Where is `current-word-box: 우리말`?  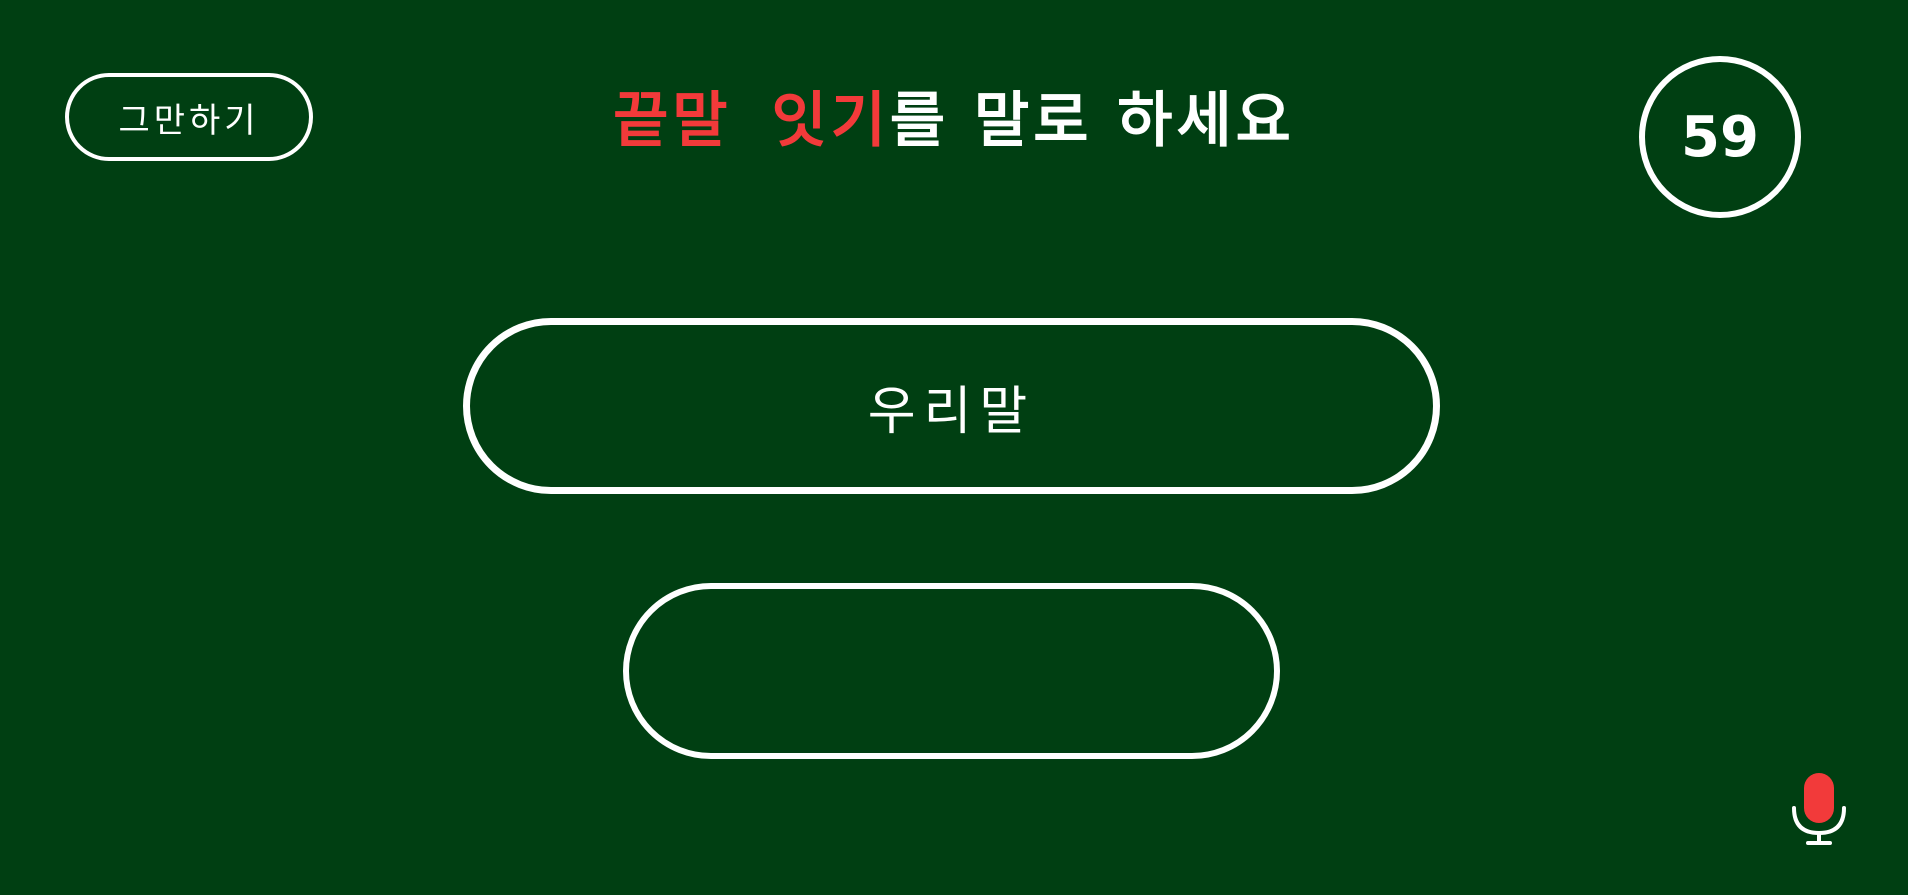 current-word-box: 우리말 is located at coordinates (951, 406).